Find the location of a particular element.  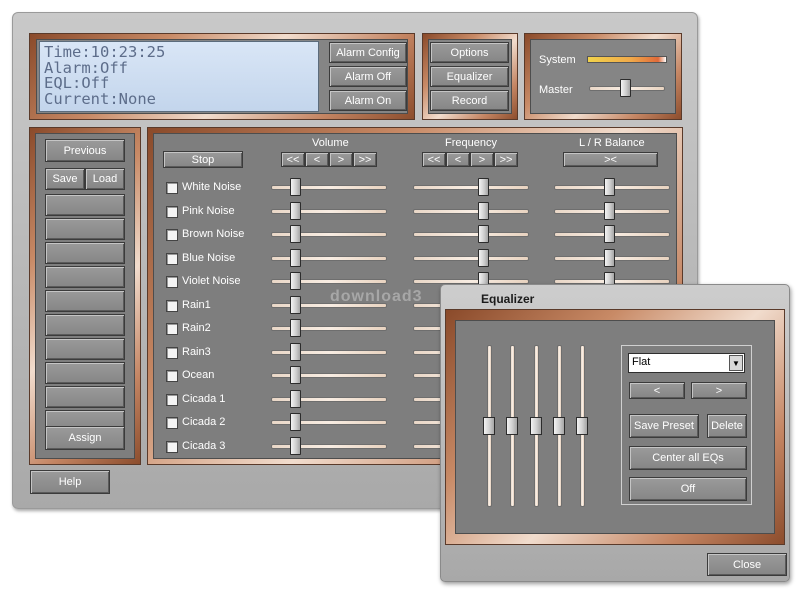

sound-label: Brown Noise is located at coordinates (213, 234).